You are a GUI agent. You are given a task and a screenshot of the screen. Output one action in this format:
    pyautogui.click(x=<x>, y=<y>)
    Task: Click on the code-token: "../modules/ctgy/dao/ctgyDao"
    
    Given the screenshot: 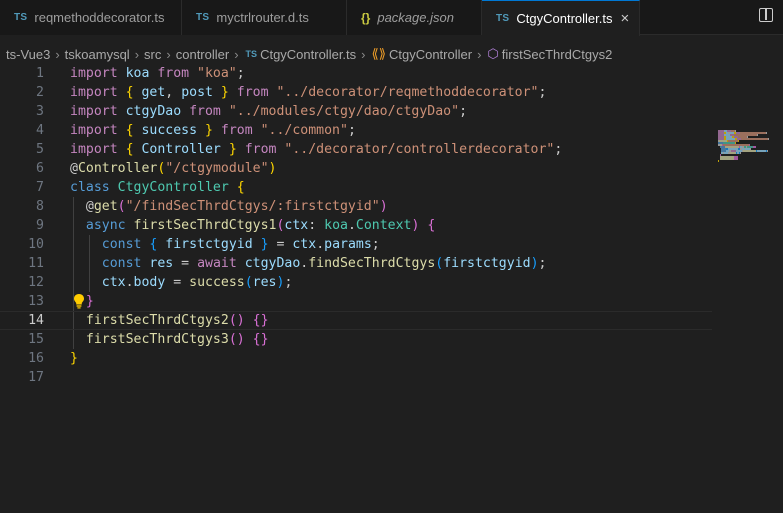 What is the action you would take?
    pyautogui.click(x=344, y=111)
    